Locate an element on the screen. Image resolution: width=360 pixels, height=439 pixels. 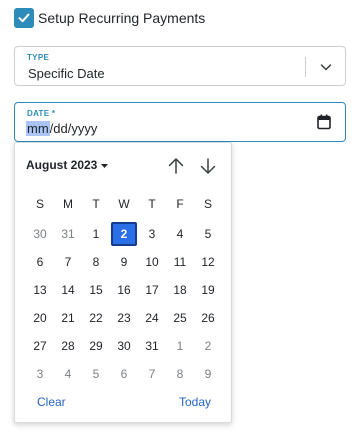
month-year-label: August 2023 is located at coordinates (62, 165).